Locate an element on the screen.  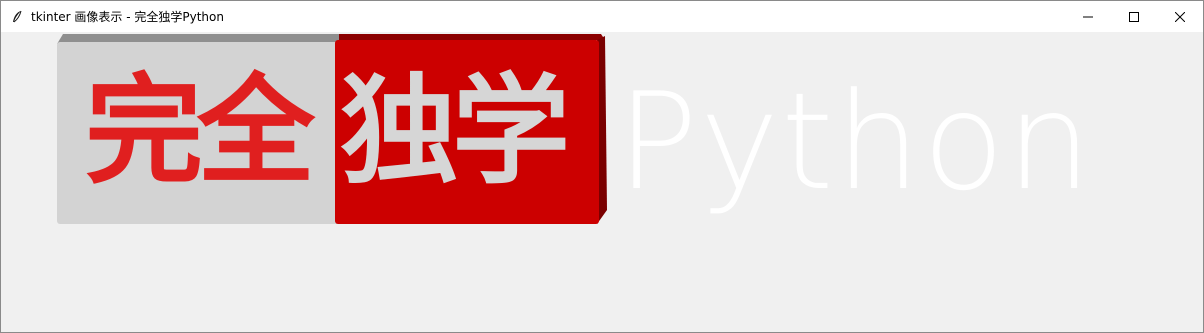
window-title: tkinter 画像表示 - 完全独学Python is located at coordinates (127, 17).